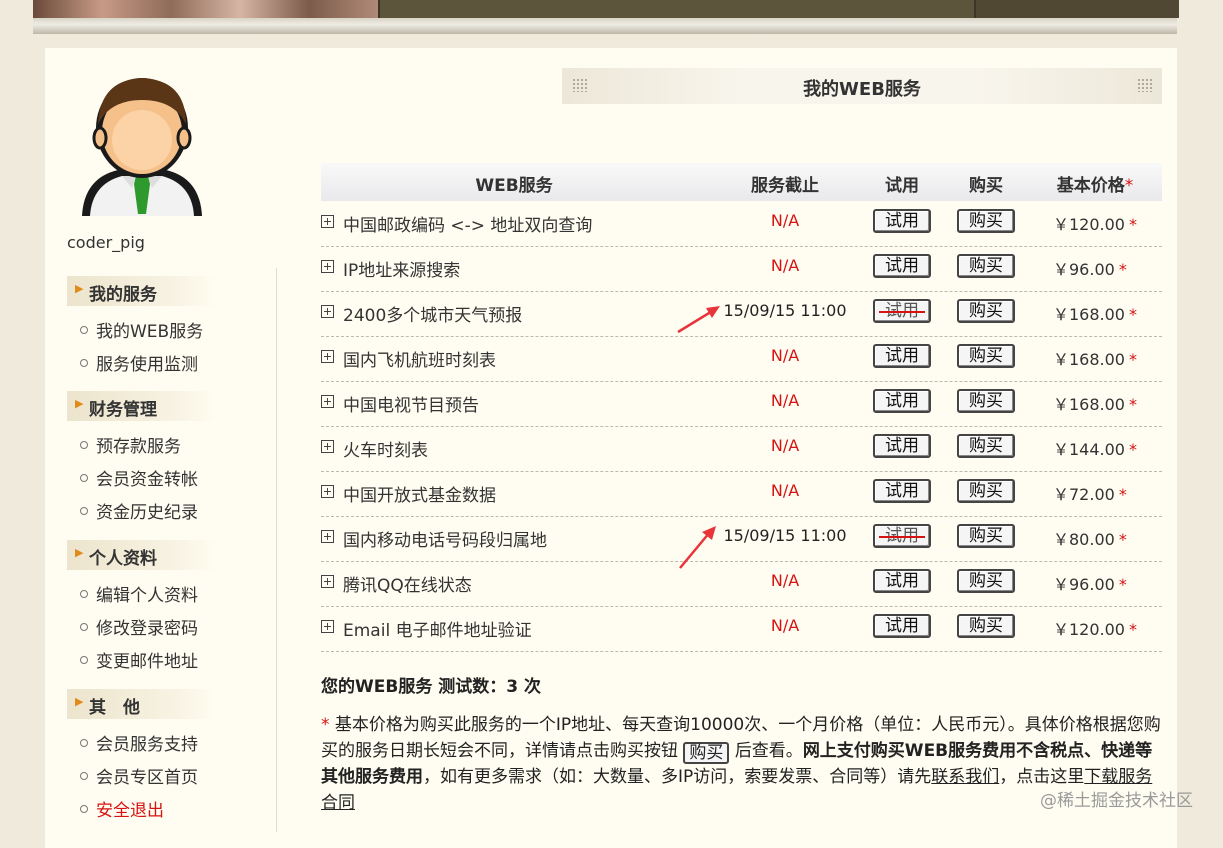  What do you see at coordinates (902, 186) in the screenshot?
I see `column-header-trial: 试用` at bounding box center [902, 186].